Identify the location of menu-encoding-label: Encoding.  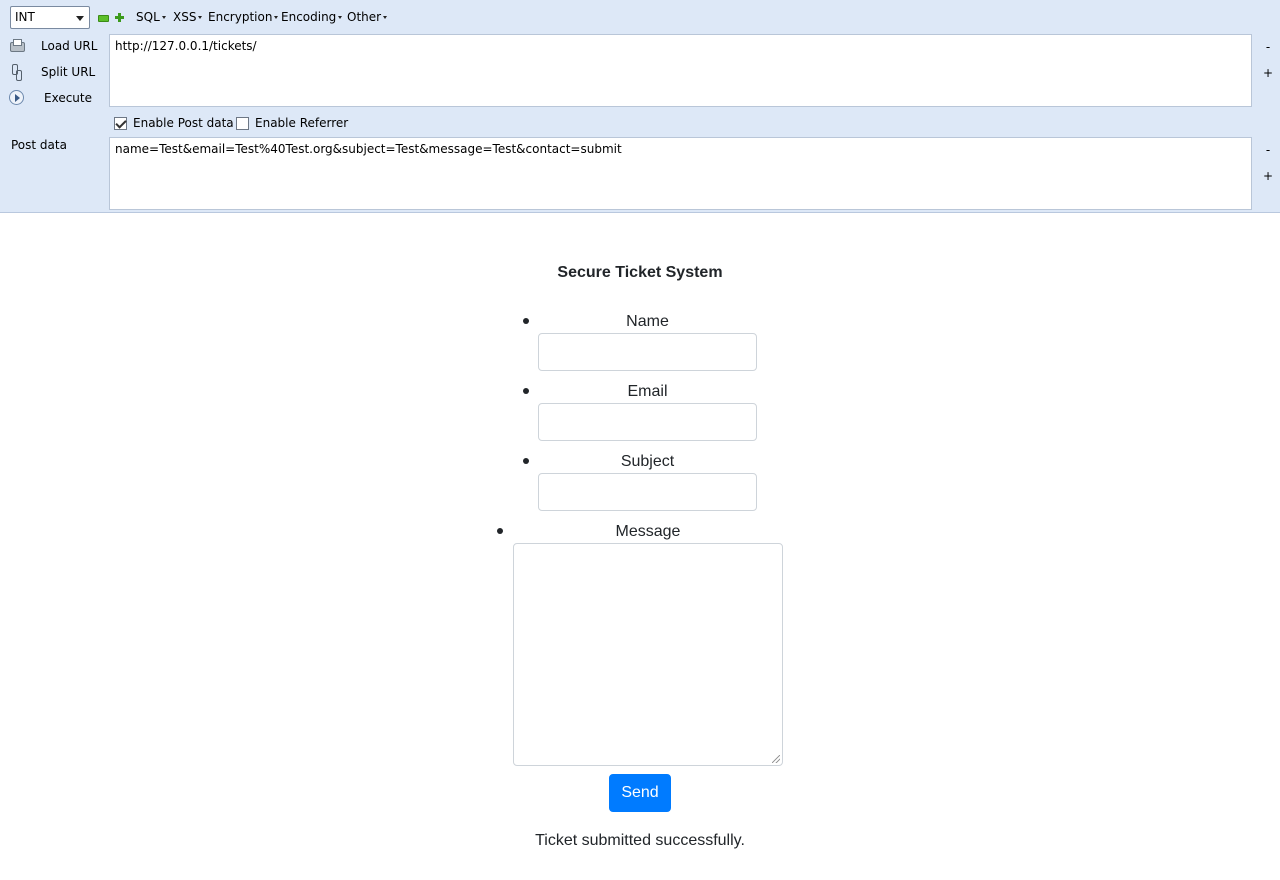
(309, 17).